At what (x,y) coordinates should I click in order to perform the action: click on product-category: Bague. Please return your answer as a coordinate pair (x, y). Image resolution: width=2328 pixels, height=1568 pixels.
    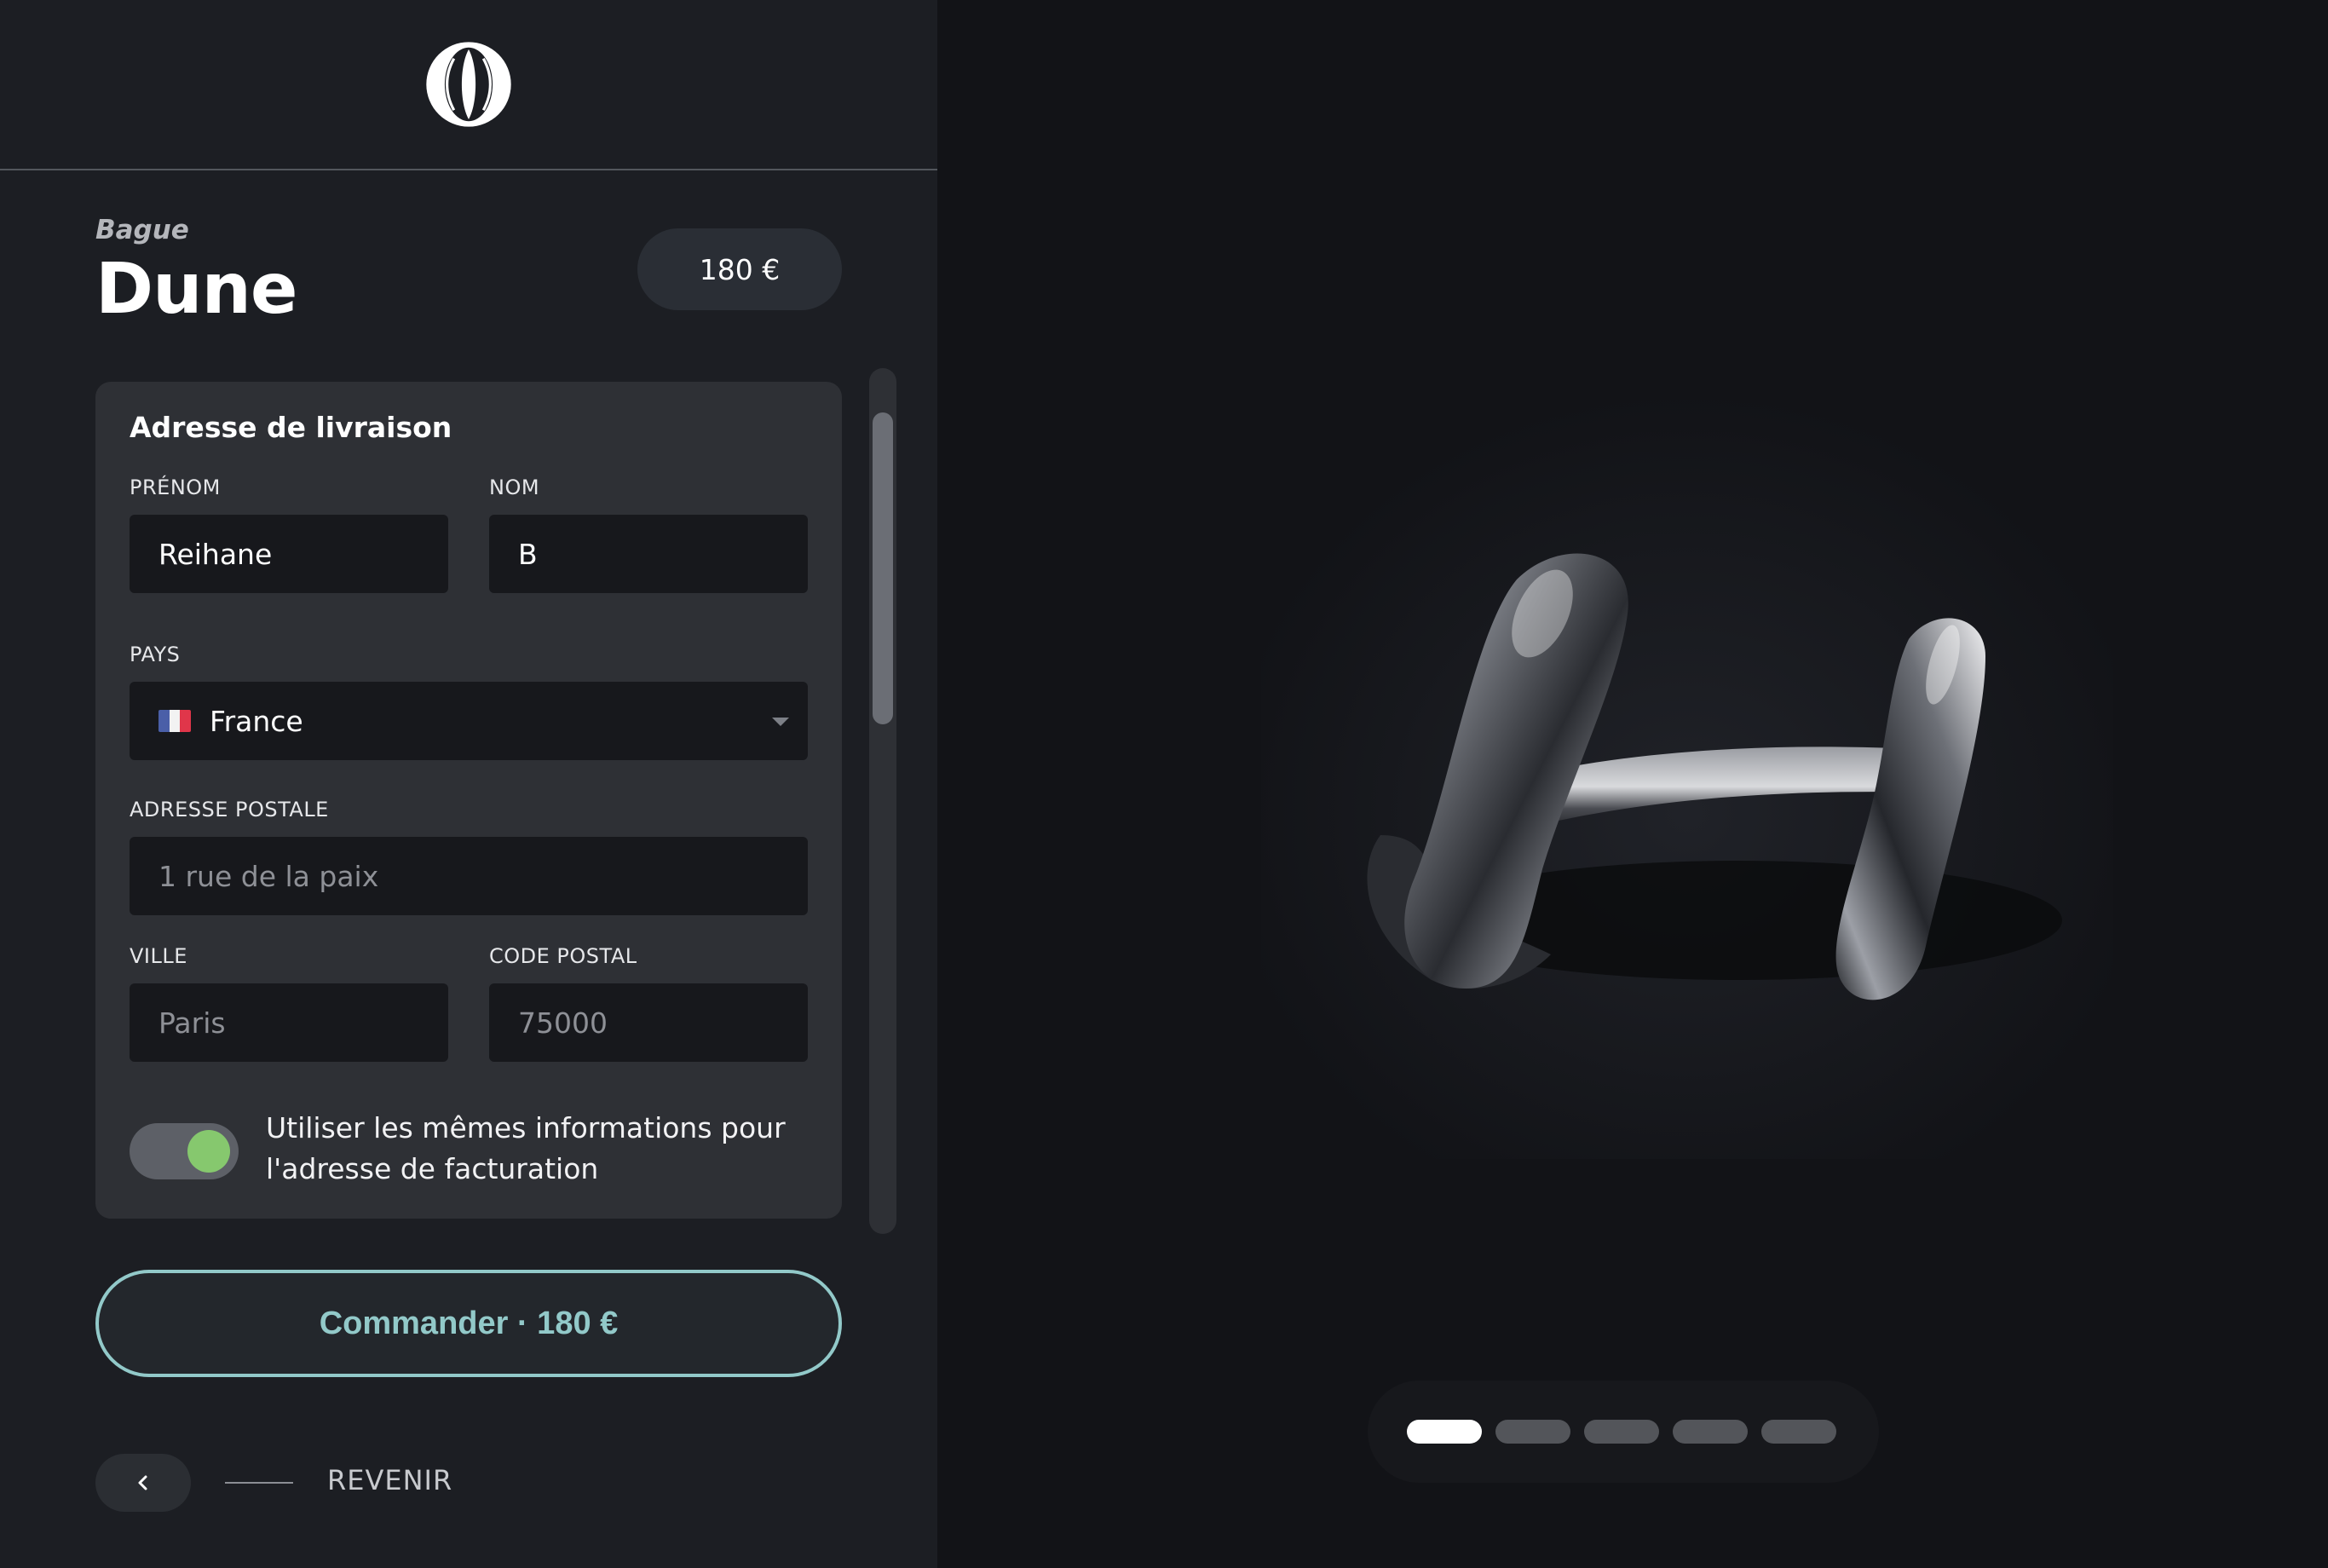
    Looking at the image, I should click on (142, 230).